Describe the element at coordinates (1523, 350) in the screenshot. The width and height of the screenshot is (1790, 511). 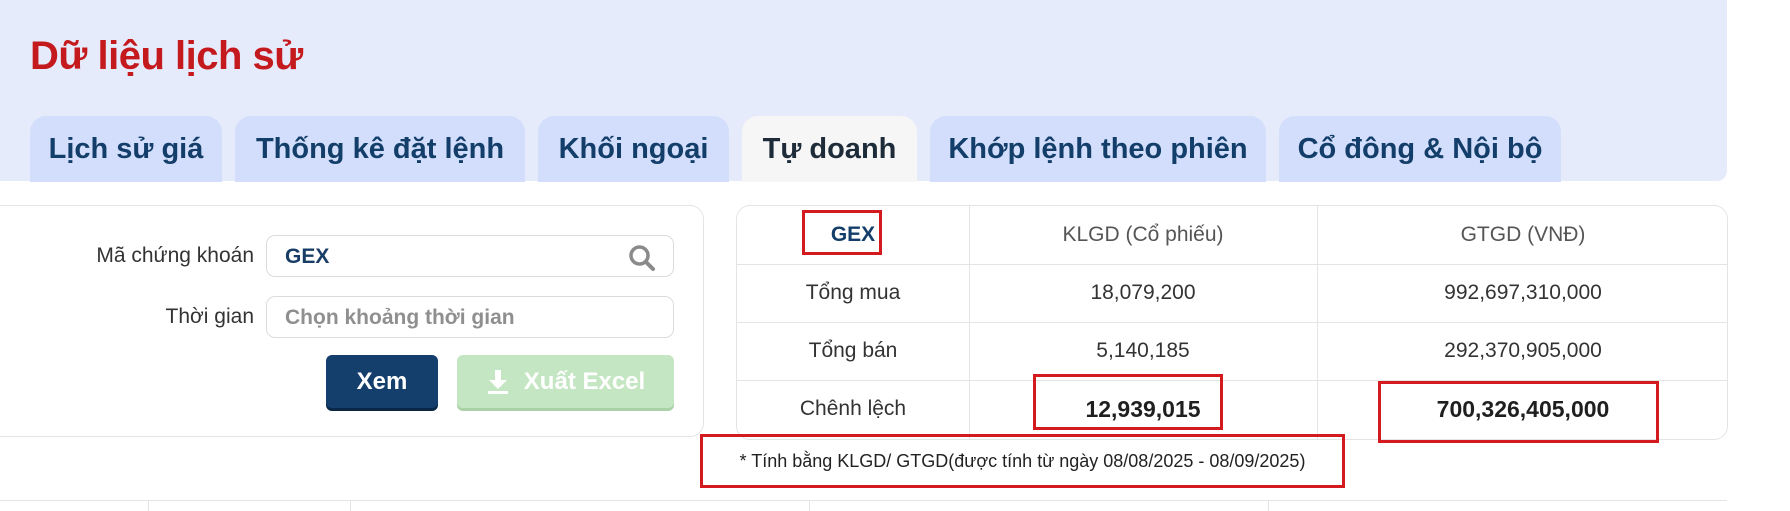
I see `total-sell-value: 292,370,905,000` at that location.